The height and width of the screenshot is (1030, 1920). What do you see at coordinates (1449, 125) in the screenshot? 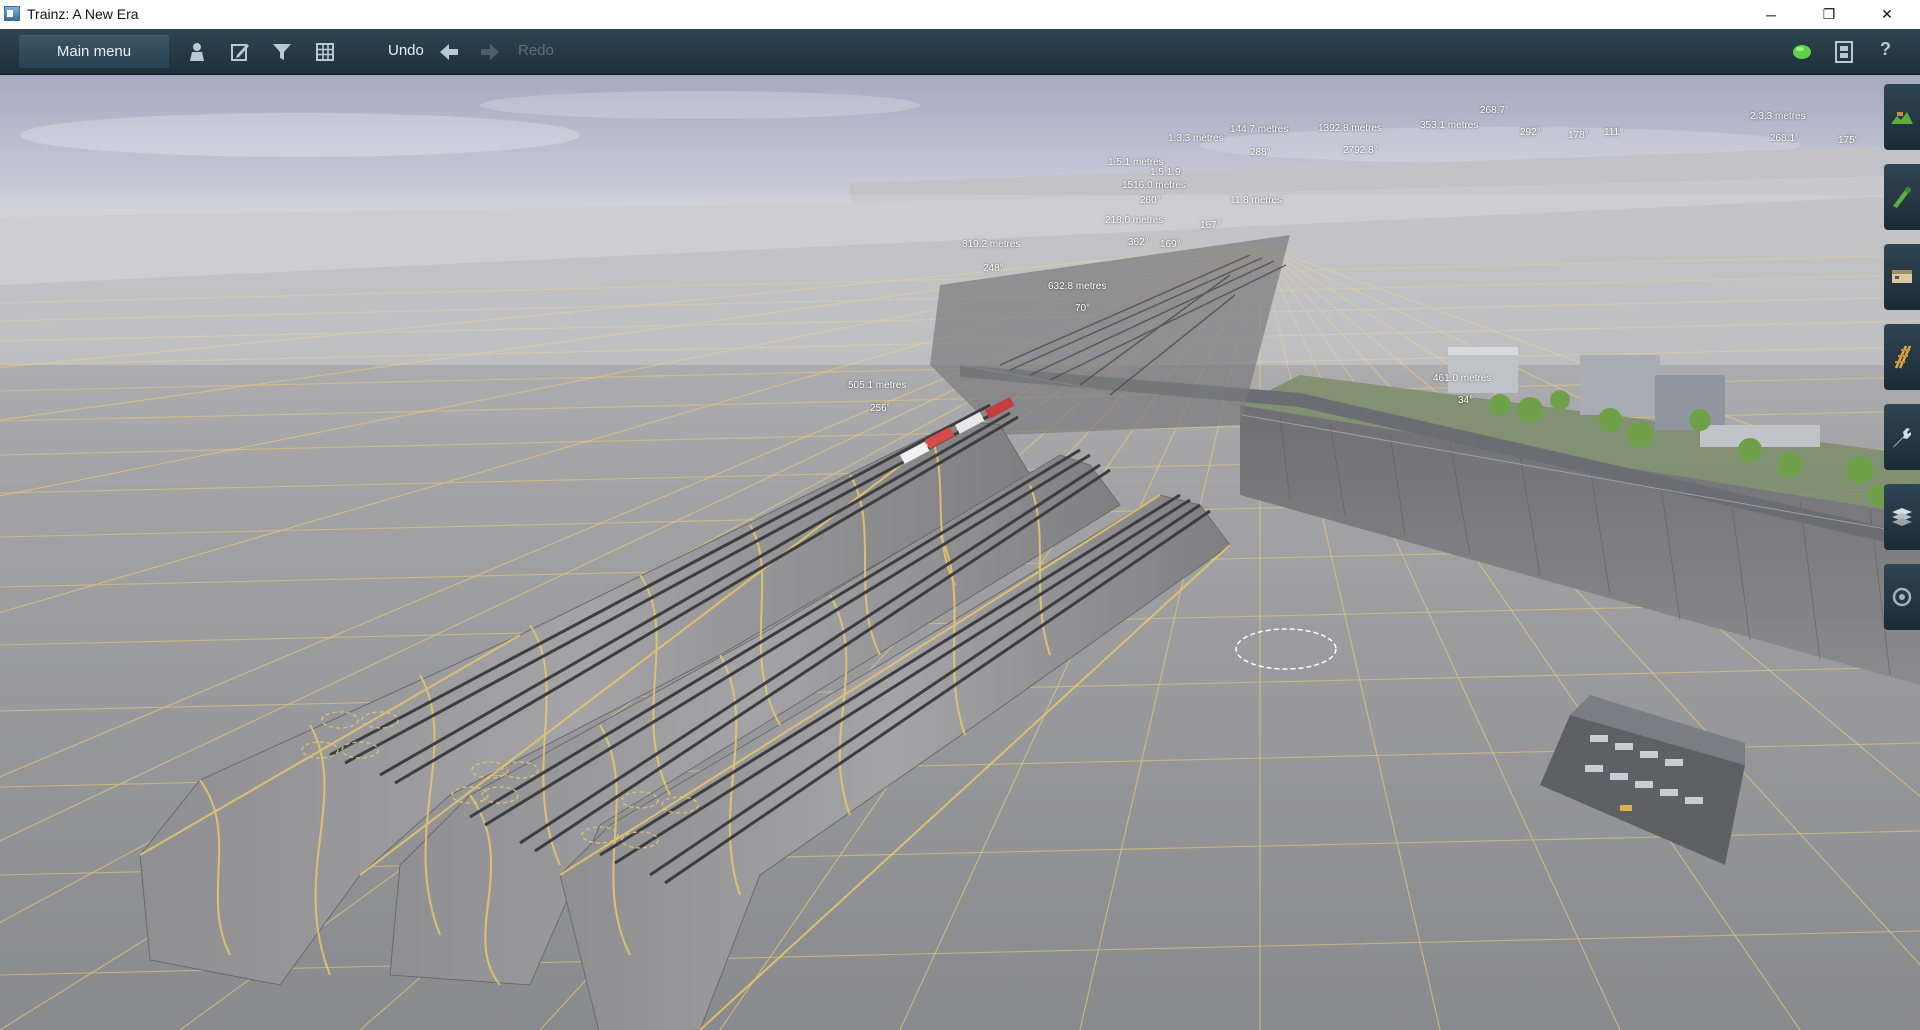
I see `measurement-label: 353.1 metres` at bounding box center [1449, 125].